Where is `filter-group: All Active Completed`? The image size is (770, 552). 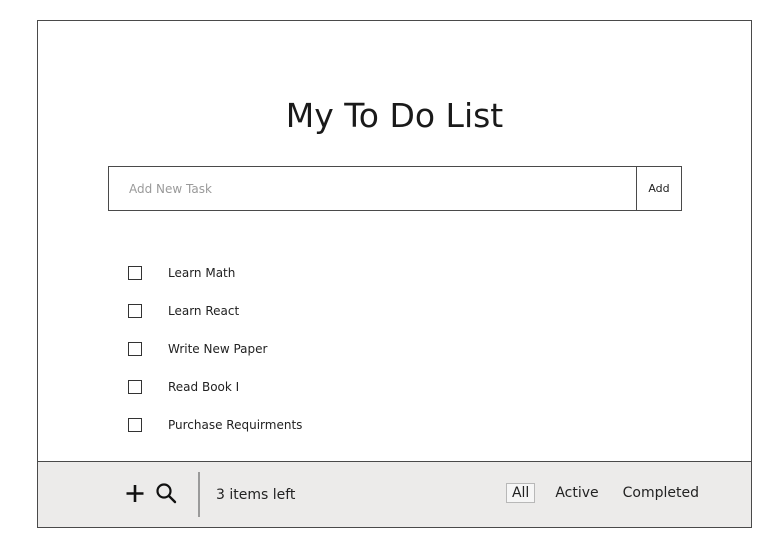 filter-group: All Active Completed is located at coordinates (604, 493).